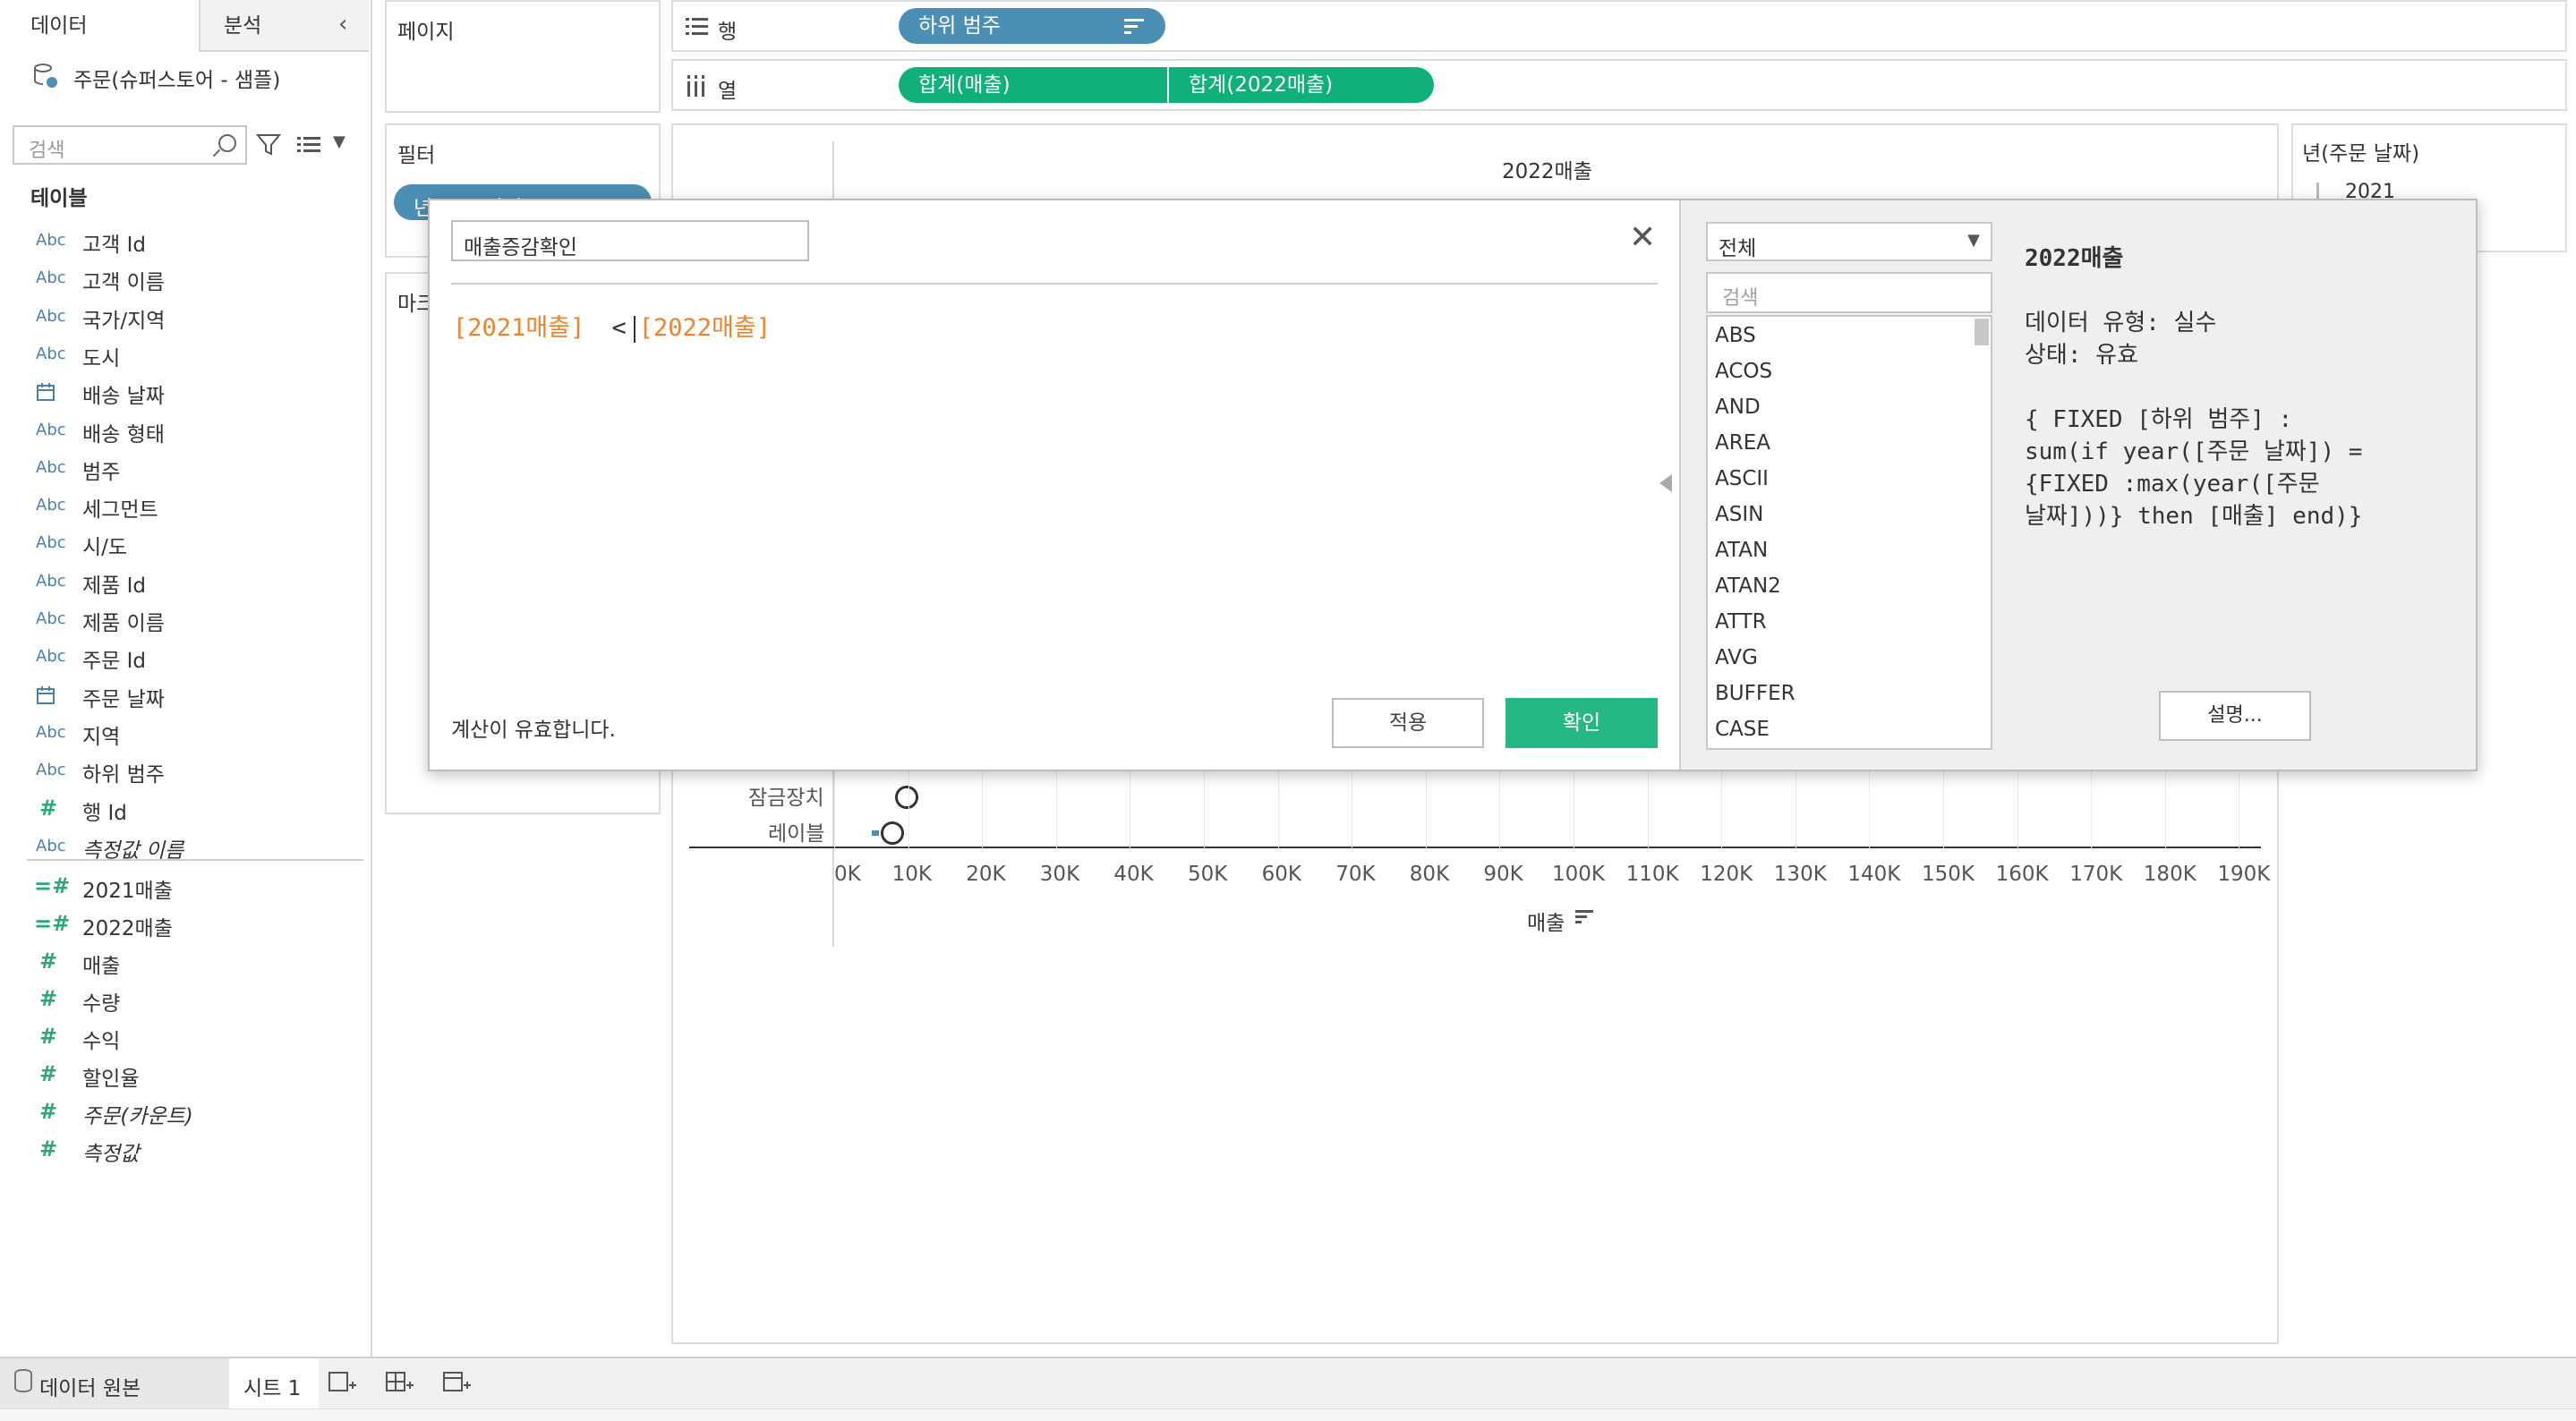 This screenshot has height=1421, width=2576. What do you see at coordinates (1742, 443) in the screenshot?
I see `function-item: AREA` at bounding box center [1742, 443].